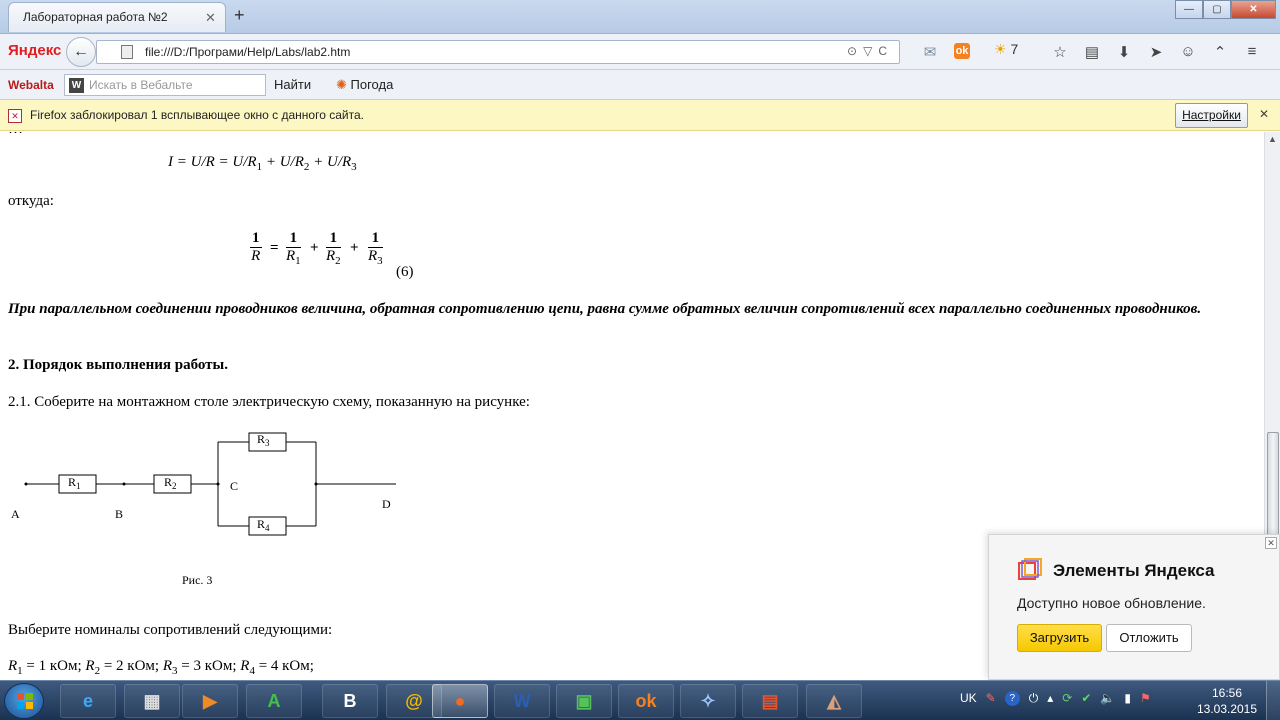 The width and height of the screenshot is (1280, 720). I want to click on url-bar-controls: ⊙▽C, so click(870, 51).